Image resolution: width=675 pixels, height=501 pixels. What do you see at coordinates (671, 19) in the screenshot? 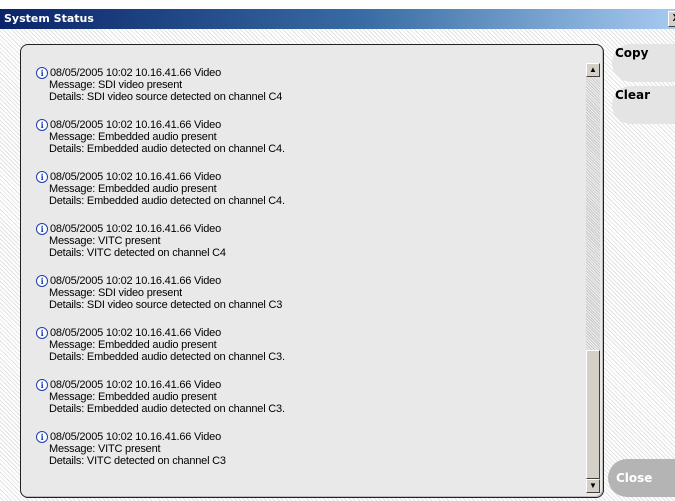
I see `window-close-button: X` at bounding box center [671, 19].